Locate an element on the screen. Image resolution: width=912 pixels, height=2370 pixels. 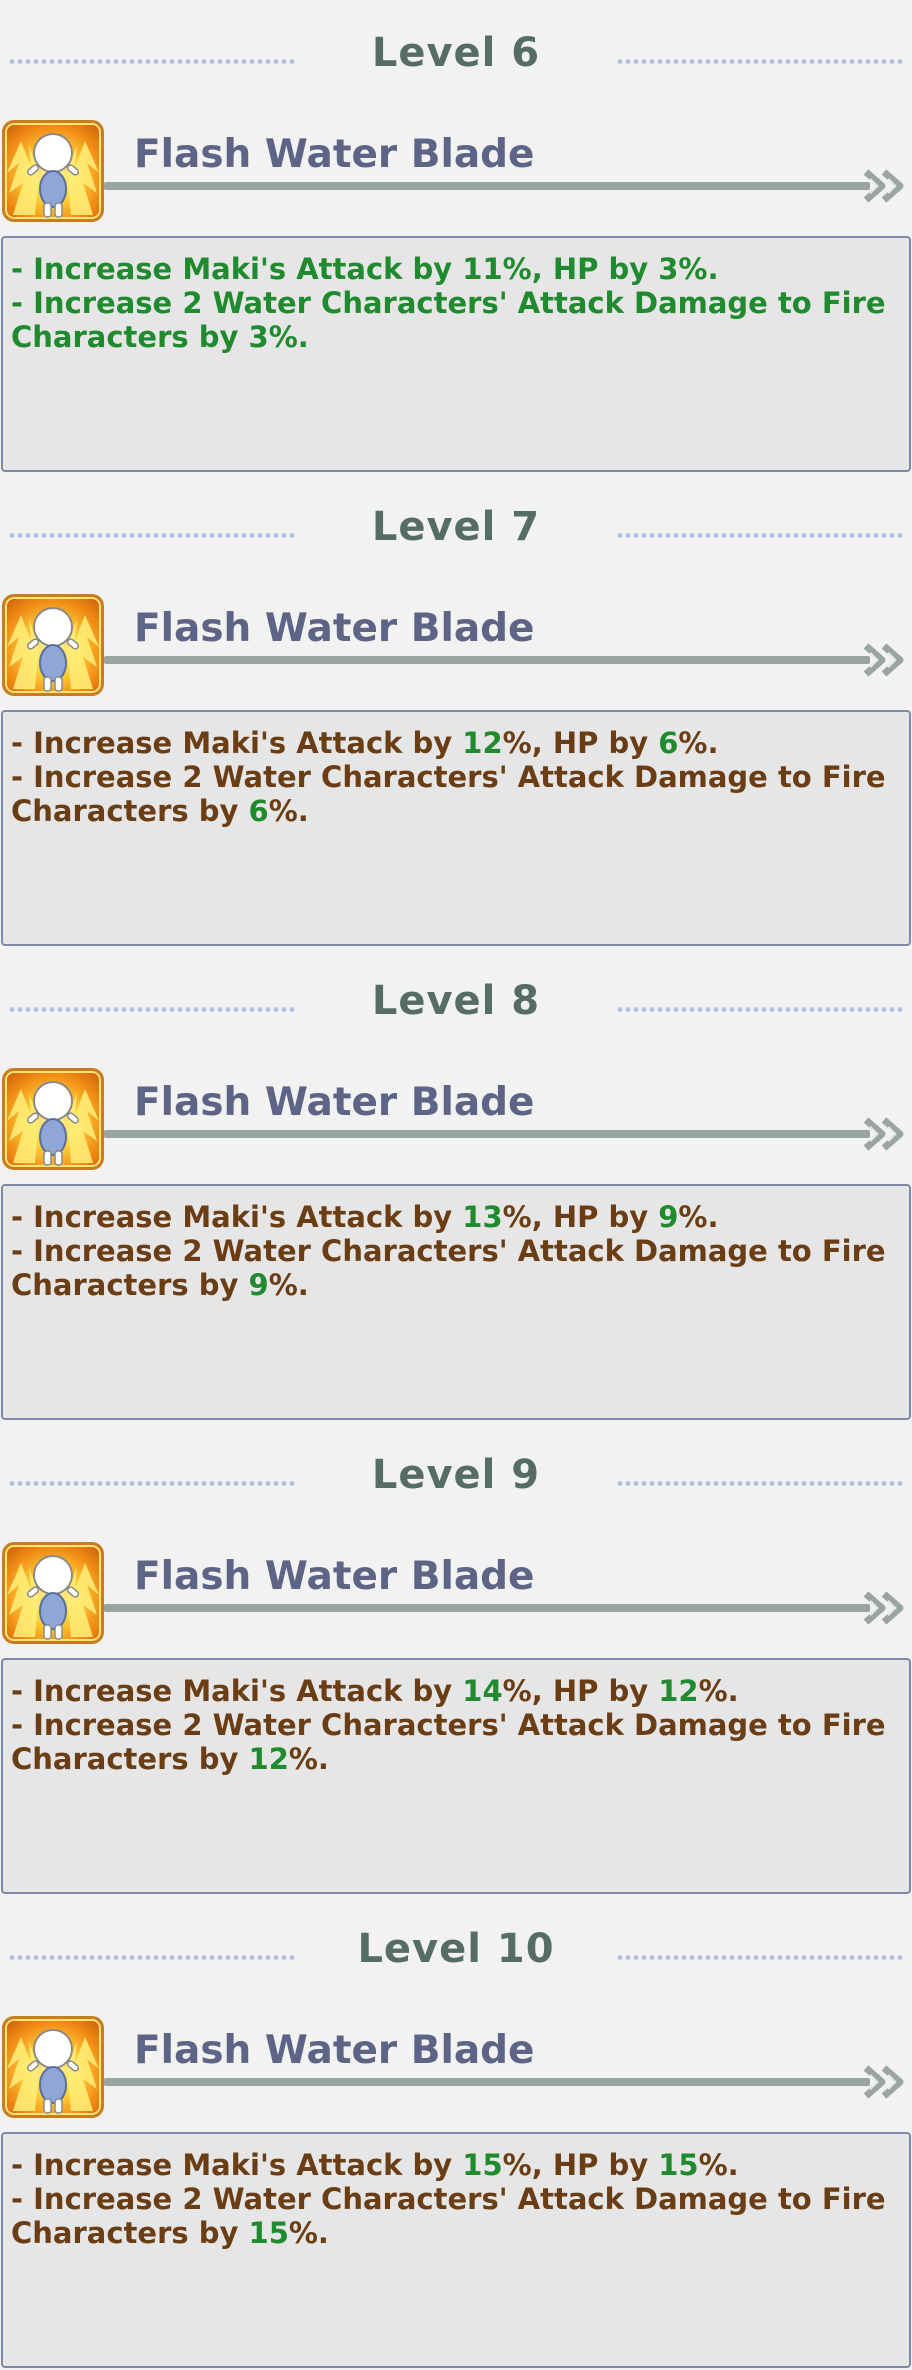
damage-value-line: Characters by 15%. is located at coordinates (456, 2233).